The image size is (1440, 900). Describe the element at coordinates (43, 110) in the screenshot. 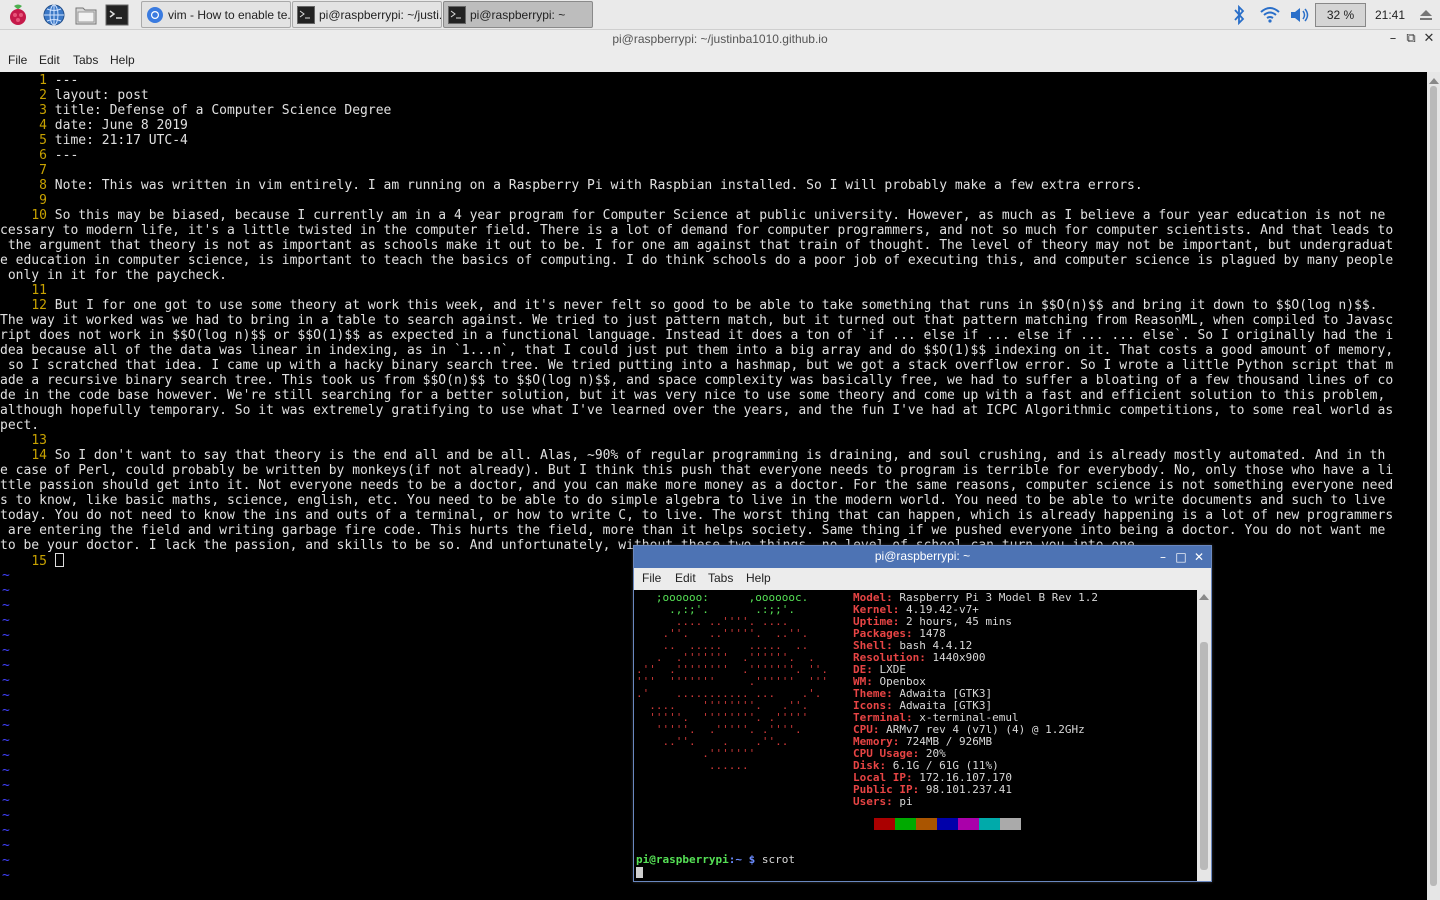

I see `line-number: 3` at that location.